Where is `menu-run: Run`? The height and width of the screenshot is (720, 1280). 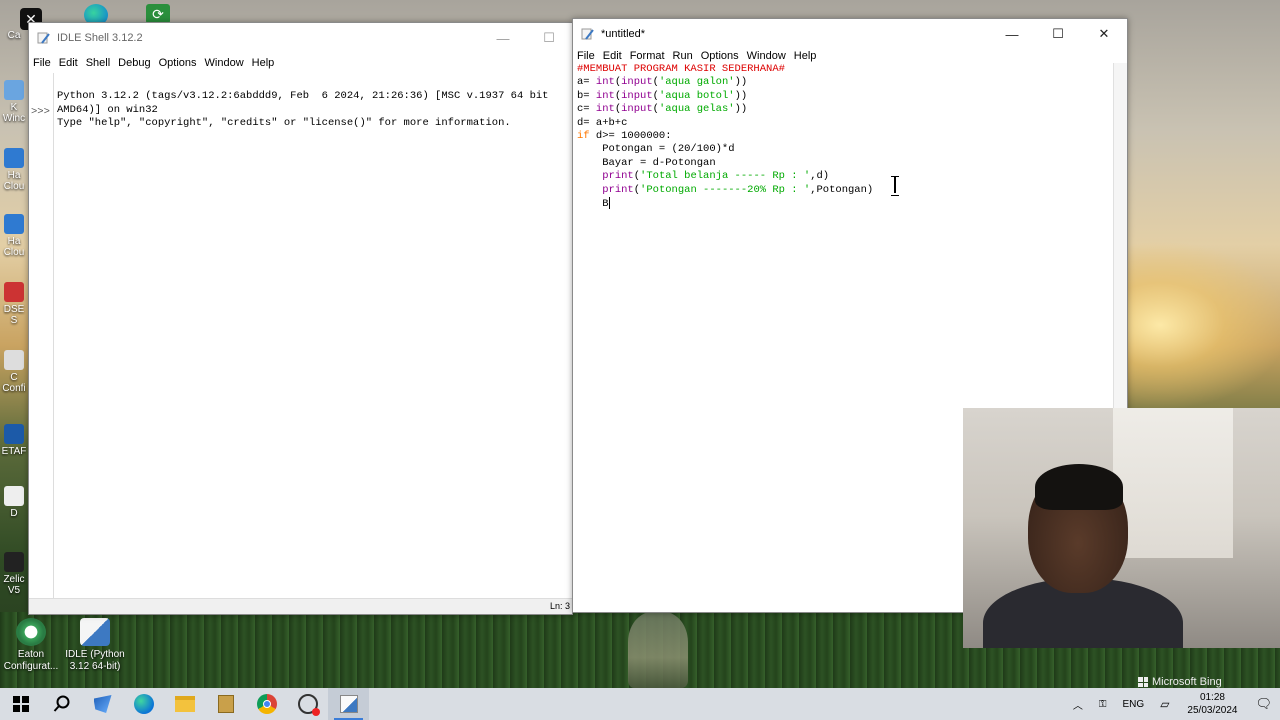 menu-run: Run is located at coordinates (686, 56).